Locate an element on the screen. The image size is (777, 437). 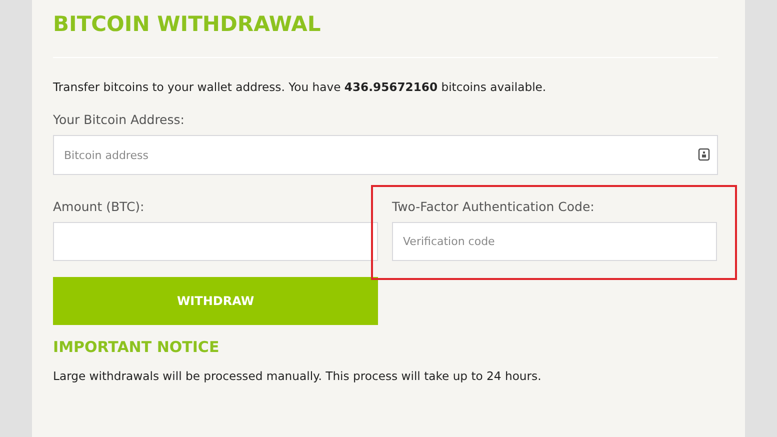
page-title: BITCOIN WITHDRAWAL is located at coordinates (187, 24).